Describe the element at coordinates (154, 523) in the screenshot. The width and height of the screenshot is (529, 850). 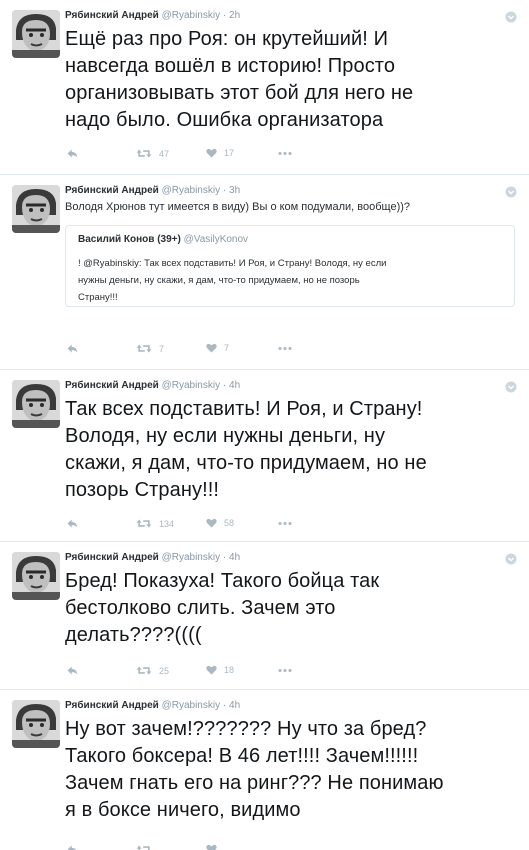
I see `retweet-button: 134` at that location.